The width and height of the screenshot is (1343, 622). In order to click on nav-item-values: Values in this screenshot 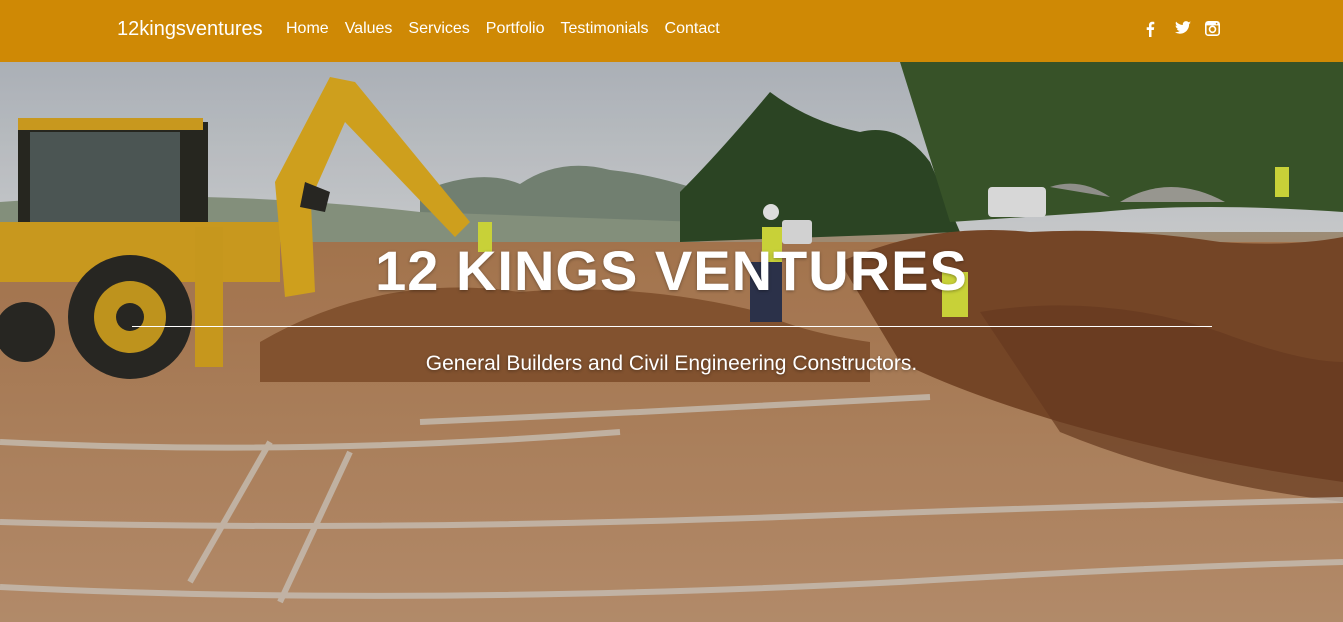, I will do `click(369, 29)`.